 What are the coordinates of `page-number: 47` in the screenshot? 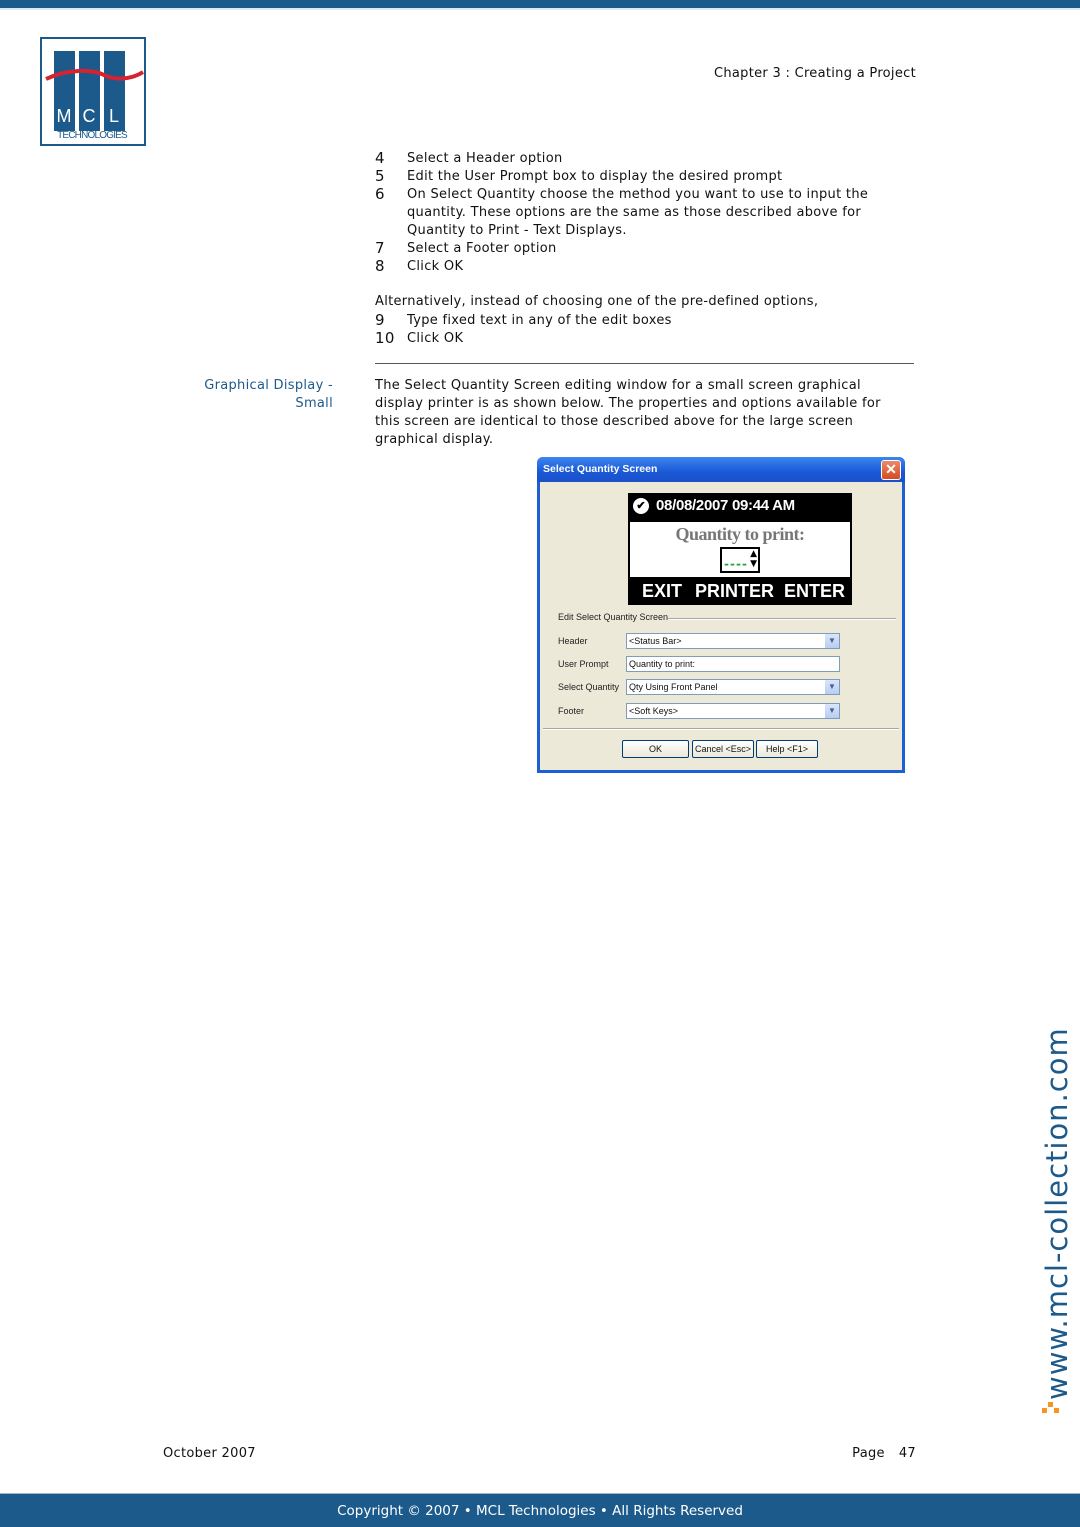 It's located at (907, 1453).